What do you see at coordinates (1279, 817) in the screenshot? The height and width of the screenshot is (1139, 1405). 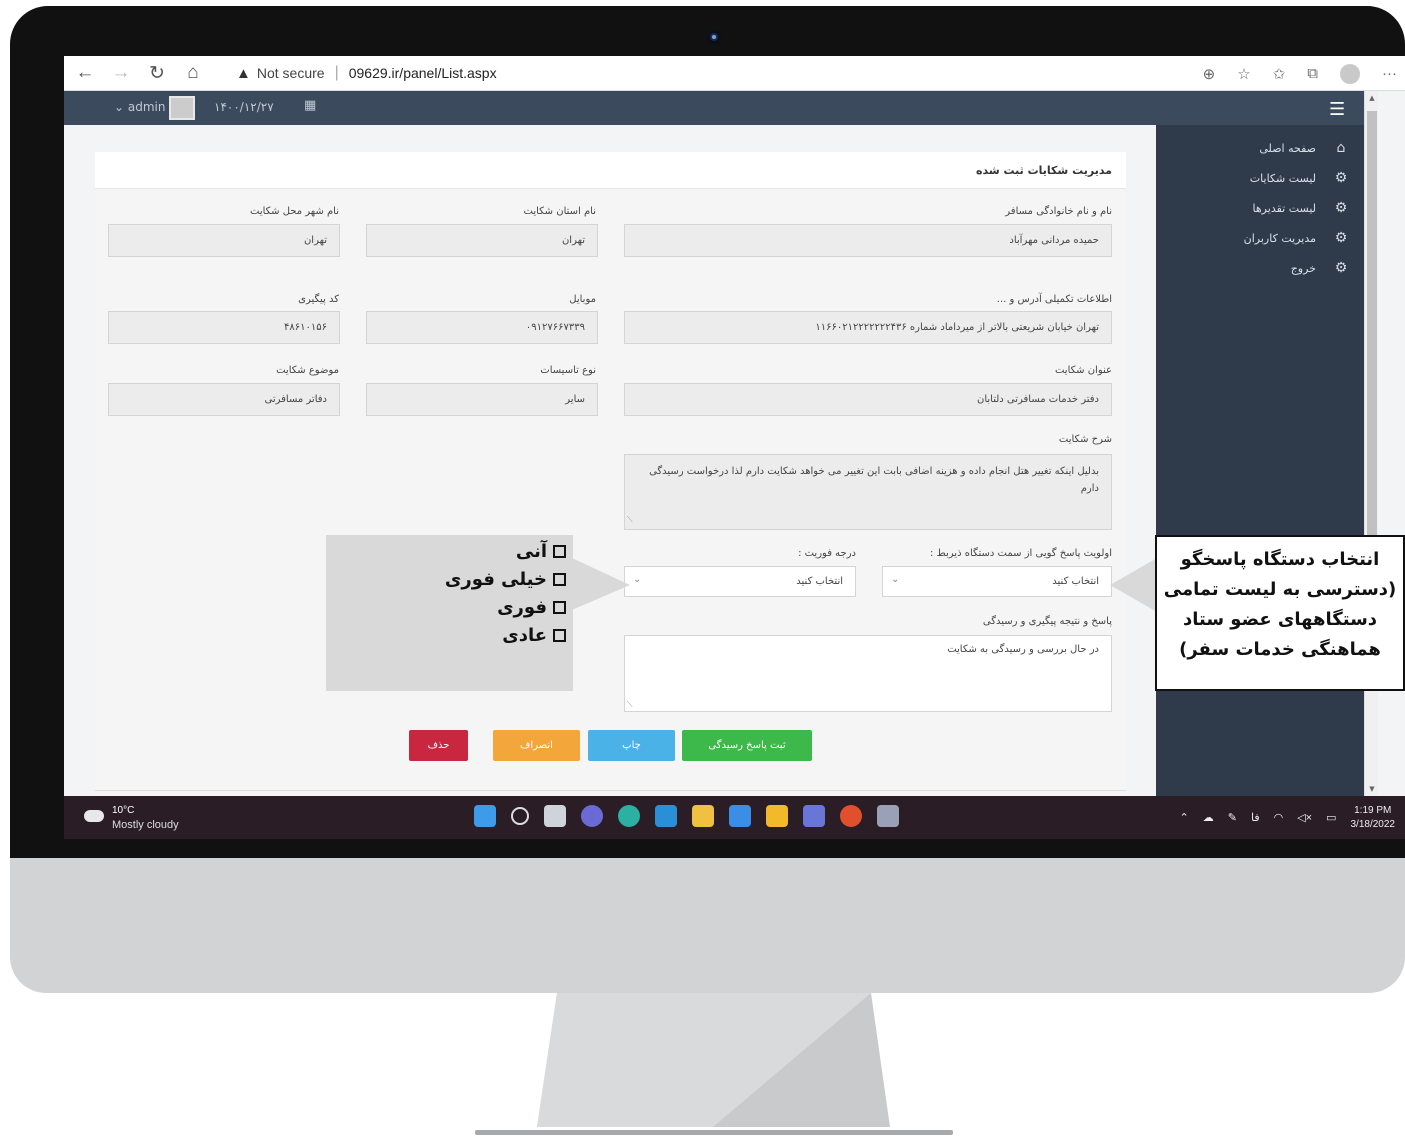 I see `wifi-icon: ◠` at bounding box center [1279, 817].